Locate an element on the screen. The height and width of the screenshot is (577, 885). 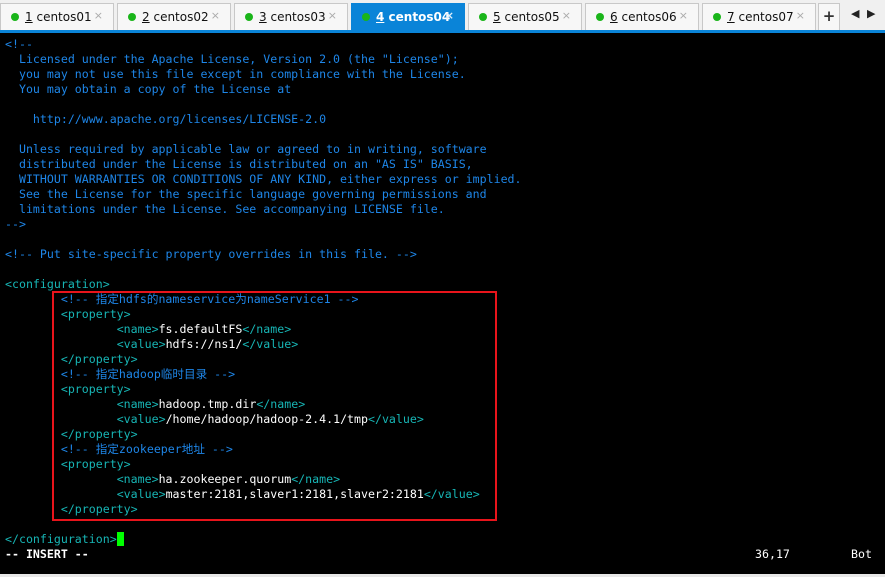
tab-name: centos06 is located at coordinates (649, 17).